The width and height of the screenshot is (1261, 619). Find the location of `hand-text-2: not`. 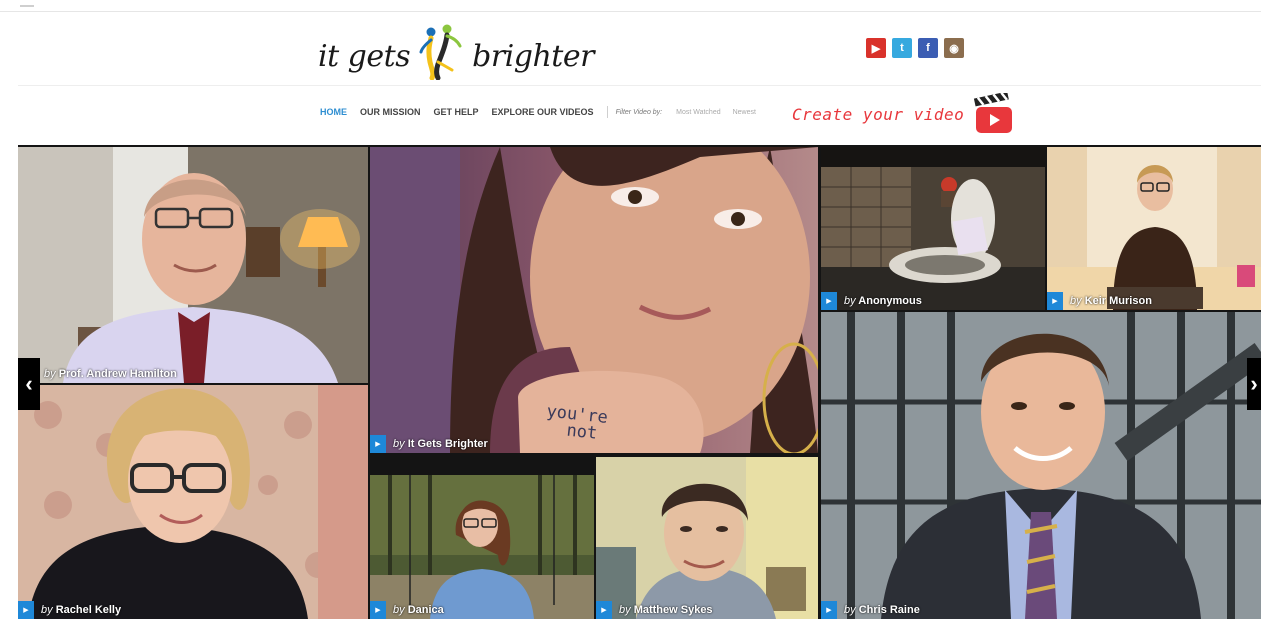

hand-text-2: not is located at coordinates (582, 432).